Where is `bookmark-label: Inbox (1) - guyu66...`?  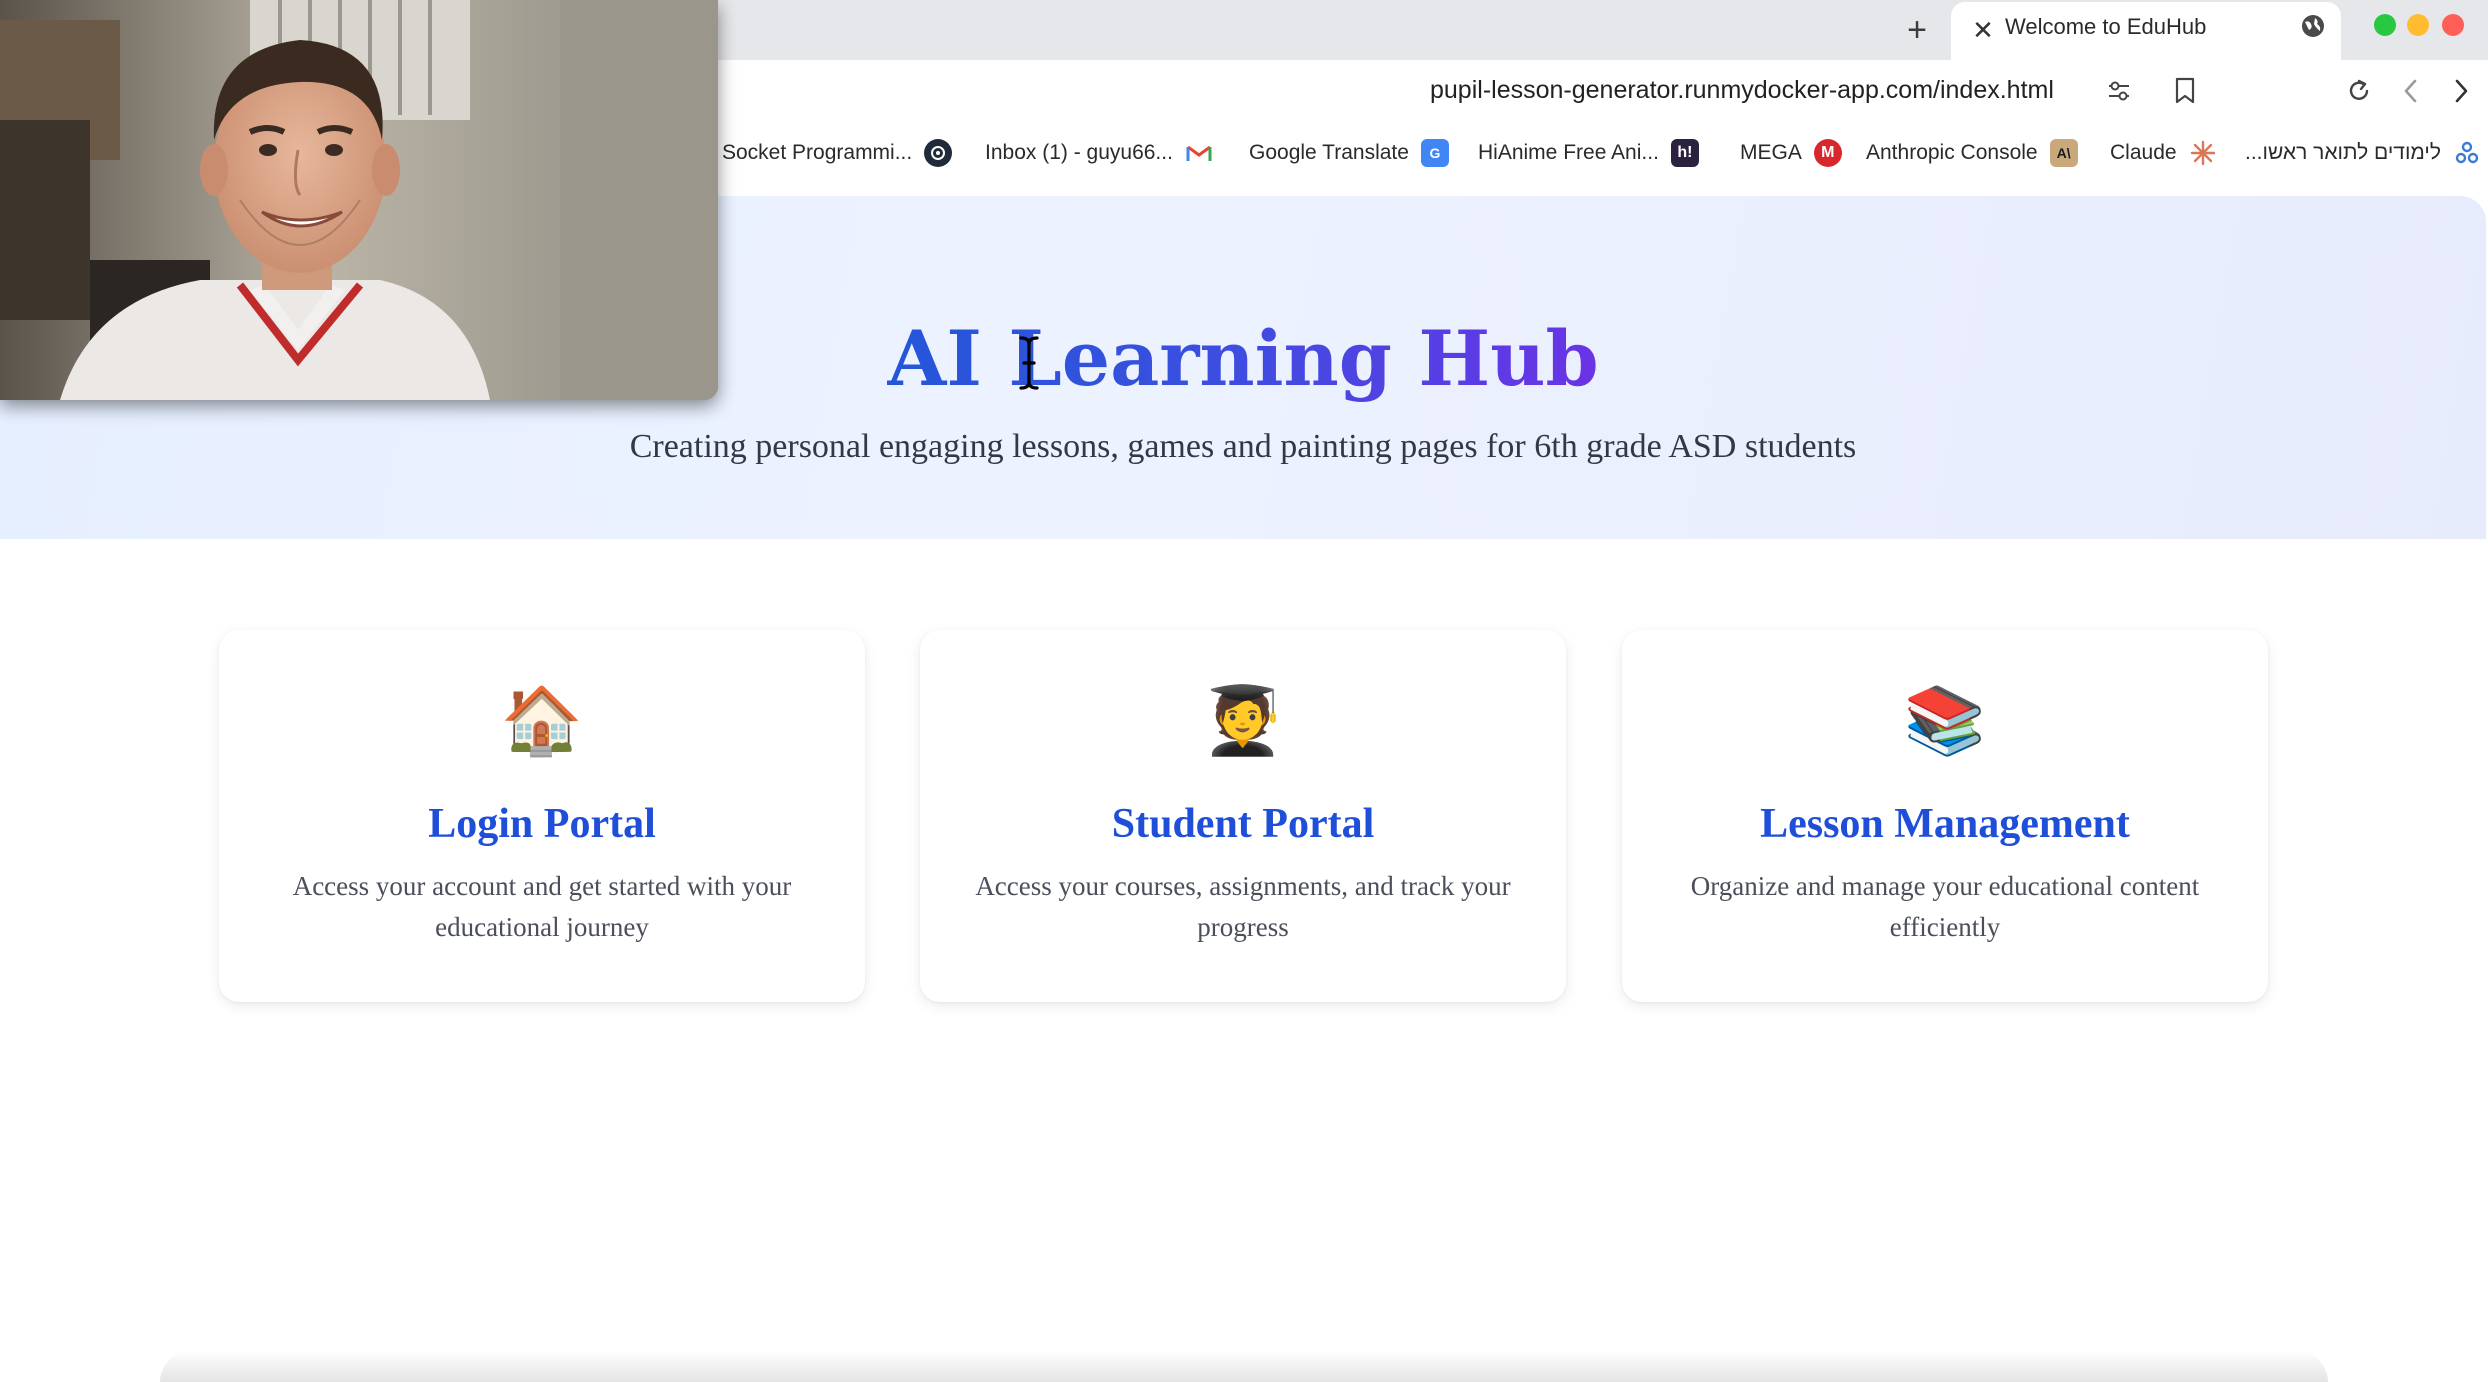 bookmark-label: Inbox (1) - guyu66... is located at coordinates (1079, 152).